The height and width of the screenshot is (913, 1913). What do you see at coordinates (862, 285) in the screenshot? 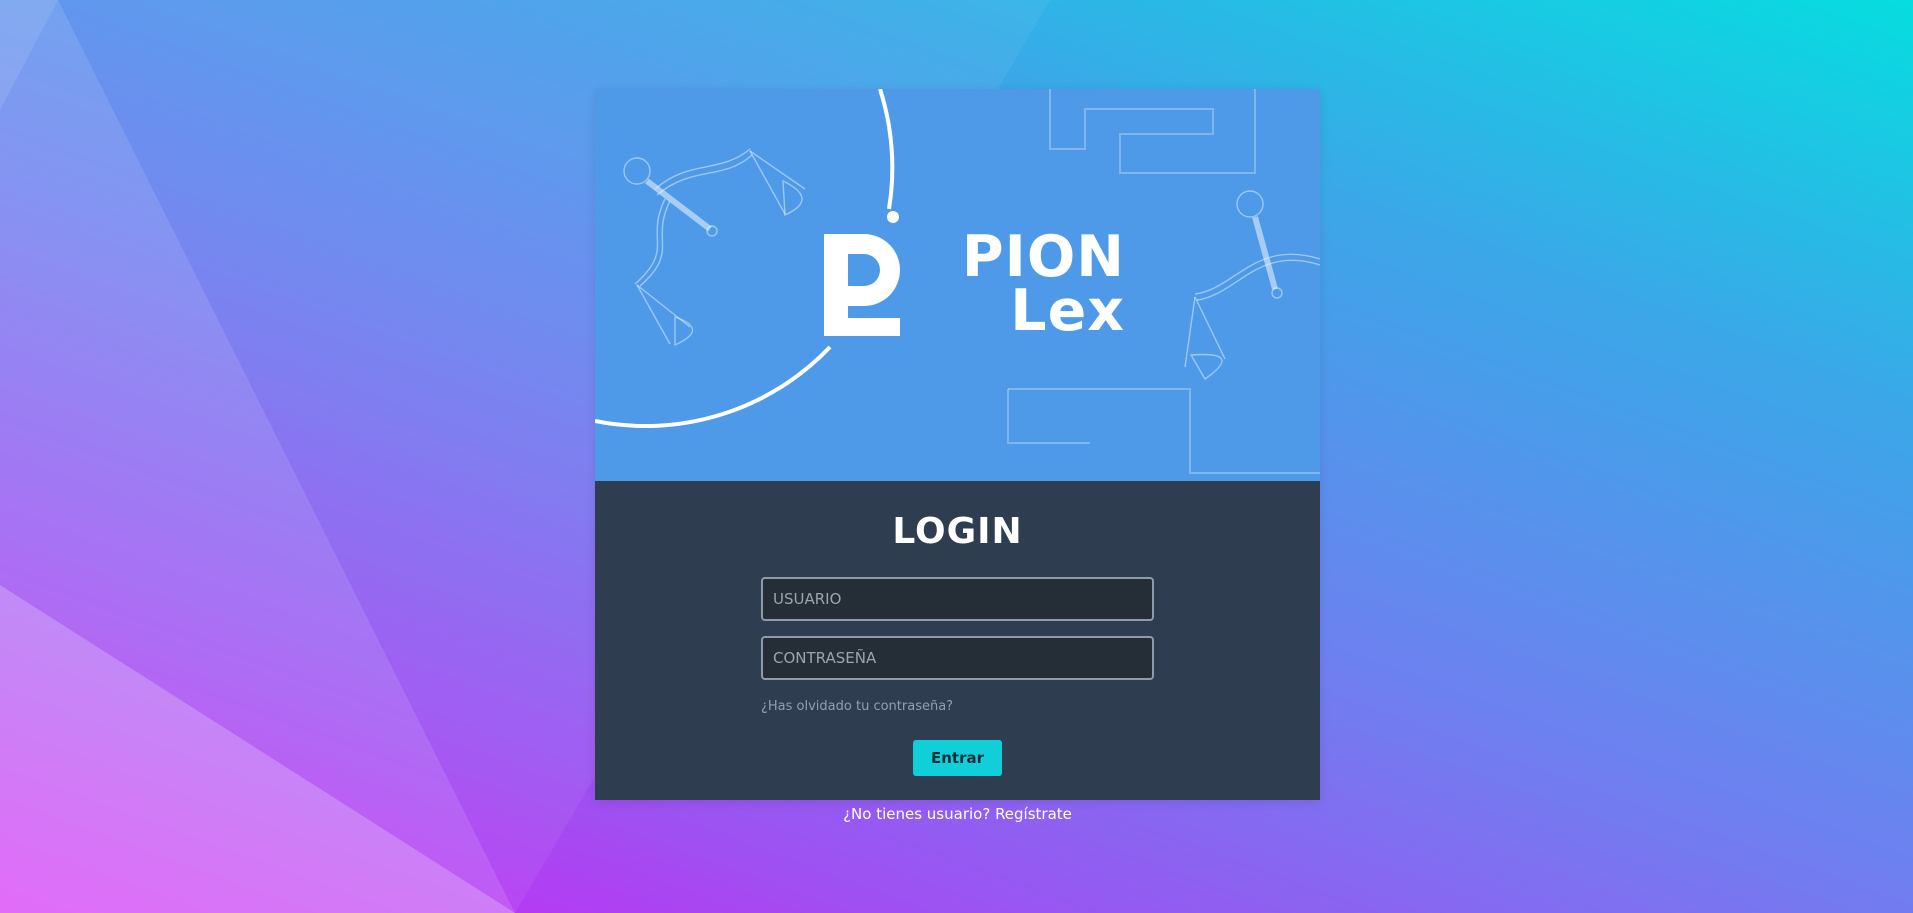
I see `pionlex-logo-icon` at bounding box center [862, 285].